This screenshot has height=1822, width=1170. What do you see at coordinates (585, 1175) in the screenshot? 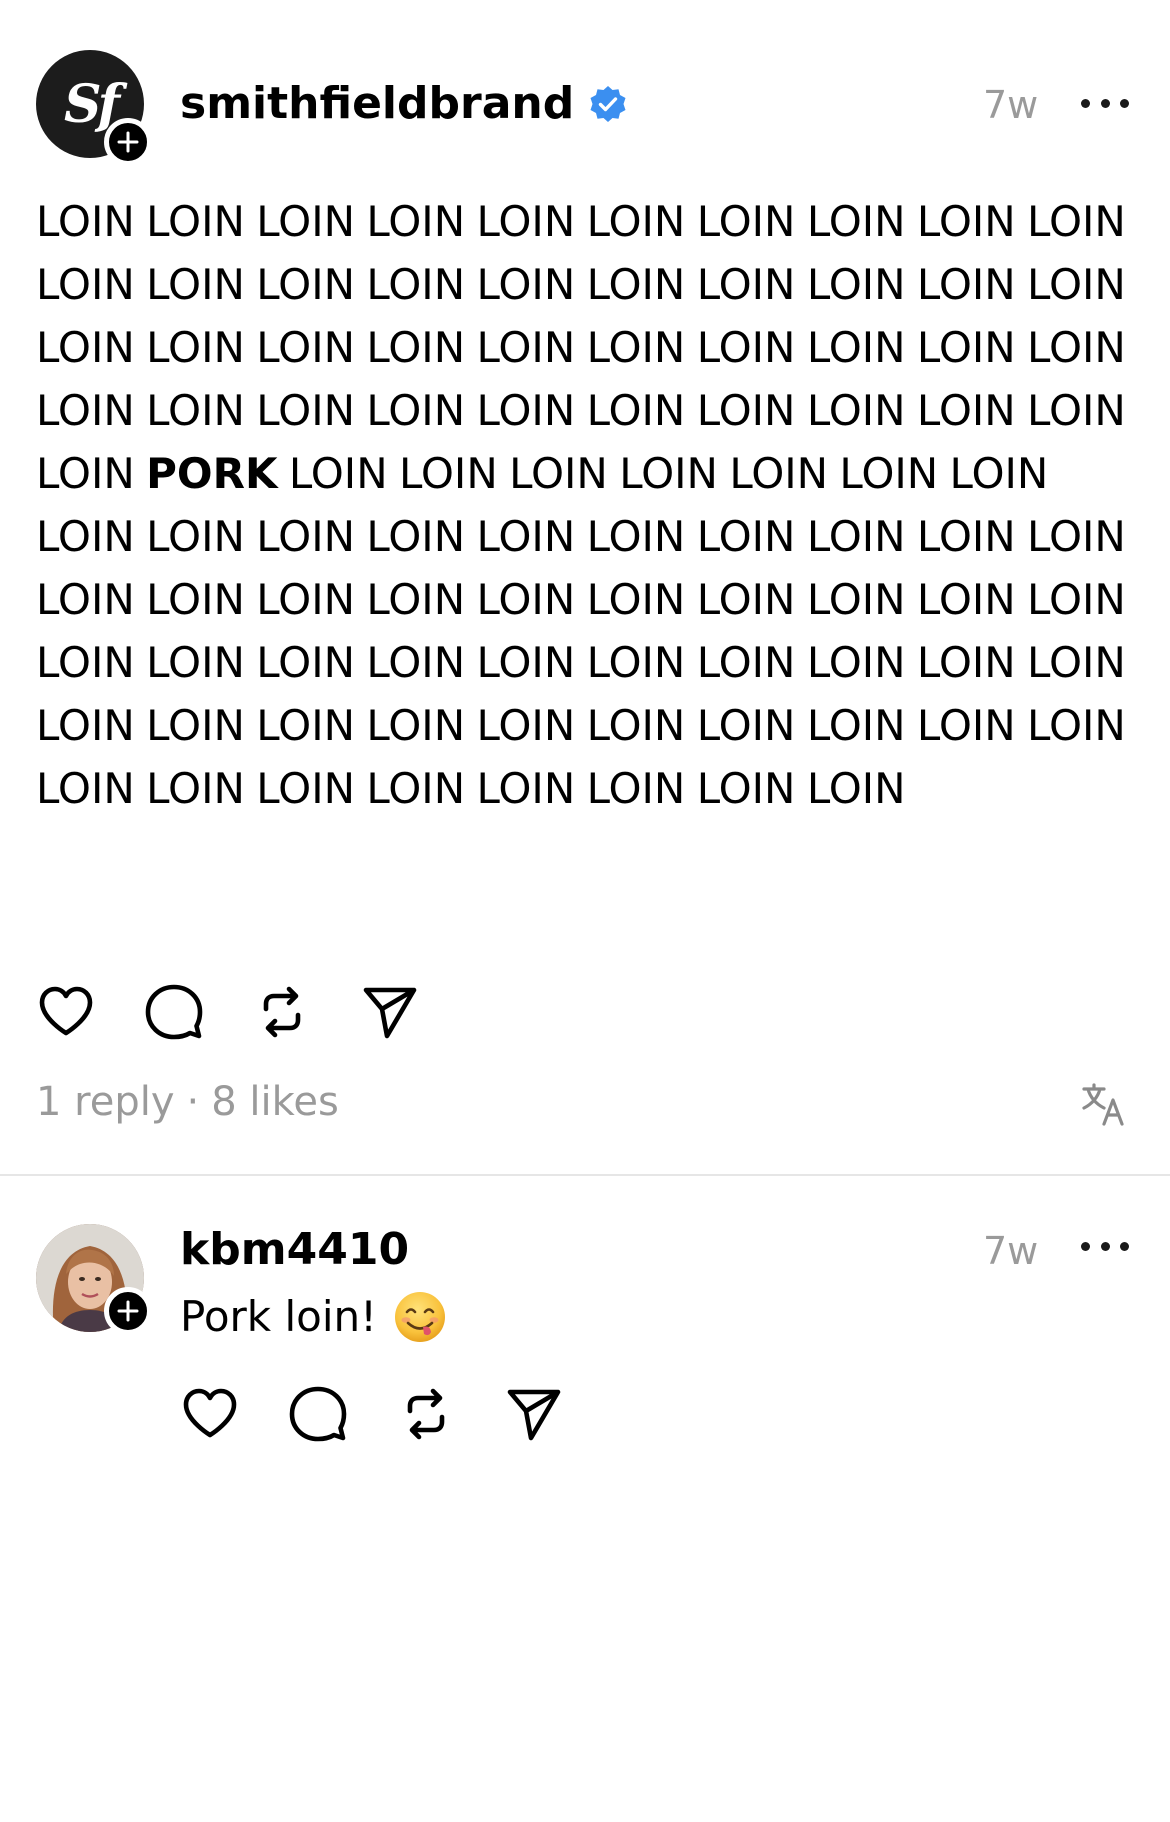
I see `thread-divider` at bounding box center [585, 1175].